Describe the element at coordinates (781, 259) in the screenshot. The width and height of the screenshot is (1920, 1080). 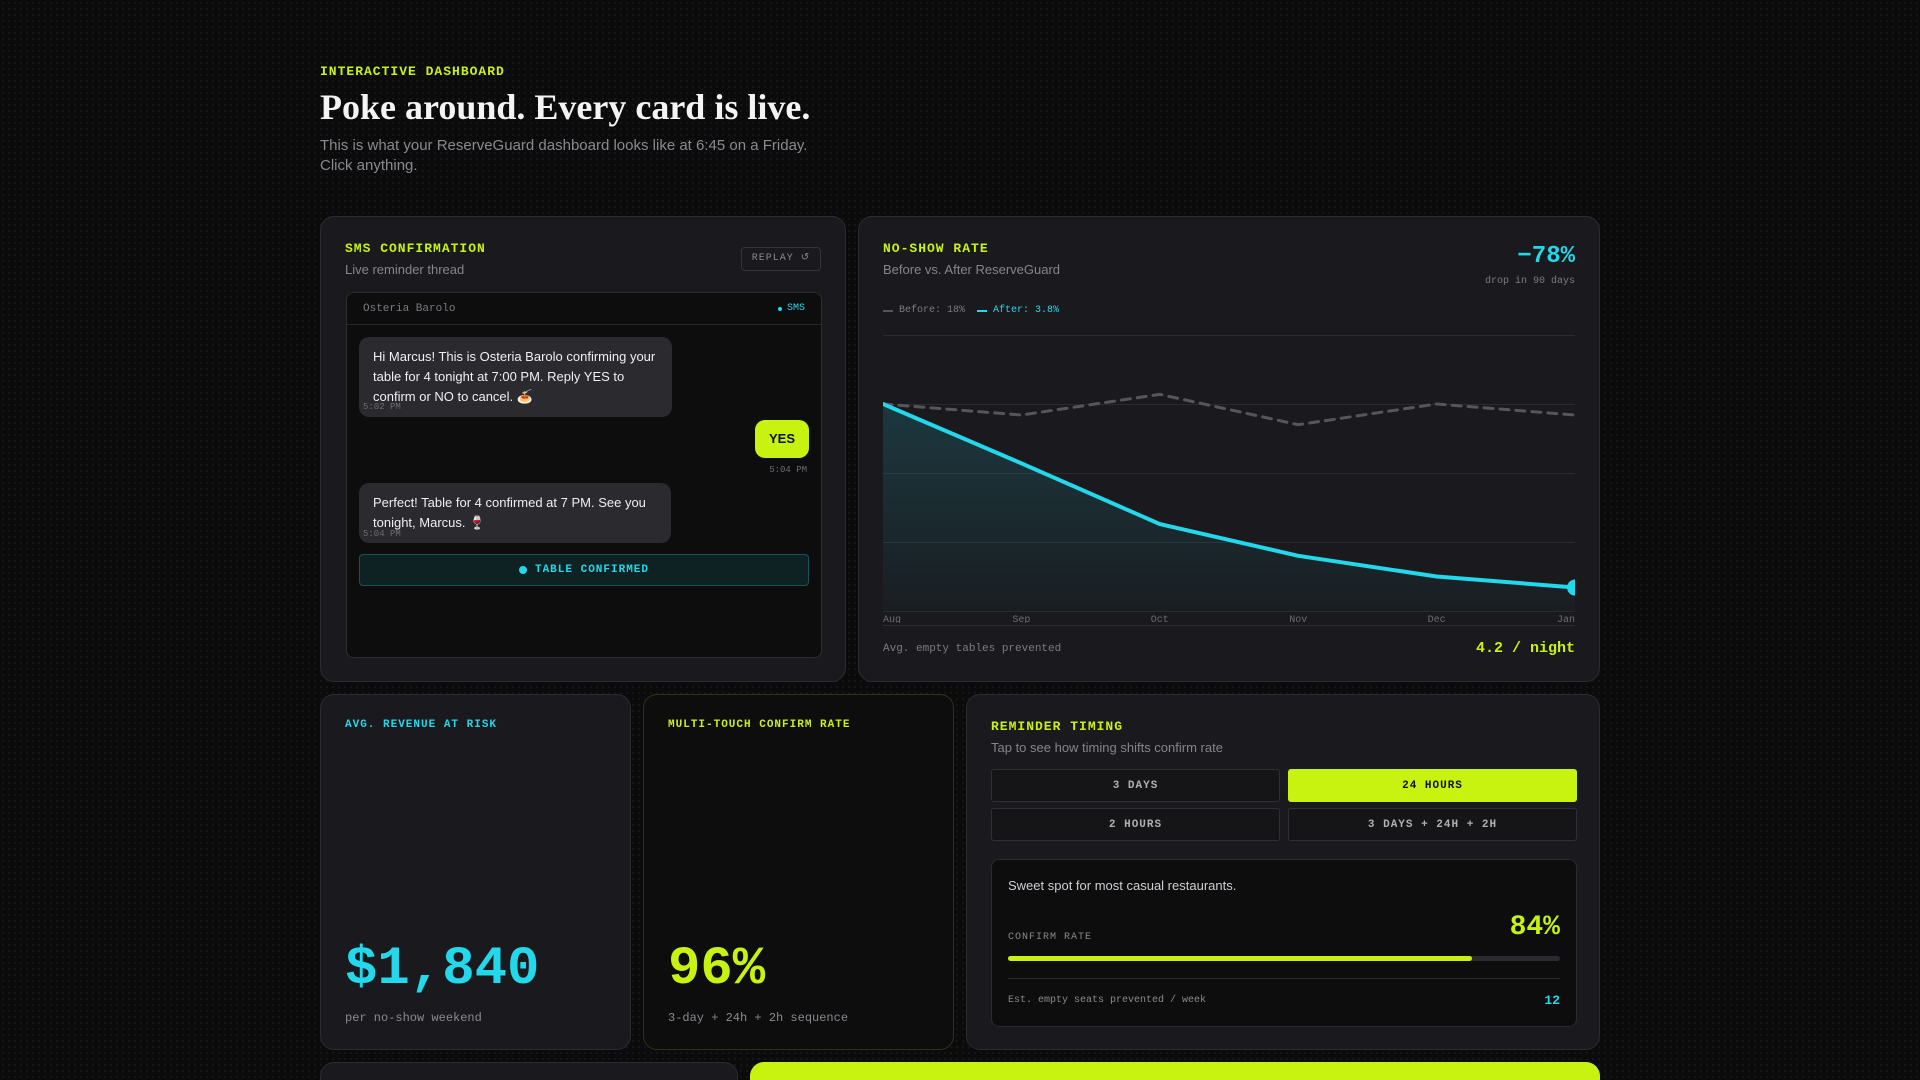
I see `replay-button: REPLAY ↺` at that location.